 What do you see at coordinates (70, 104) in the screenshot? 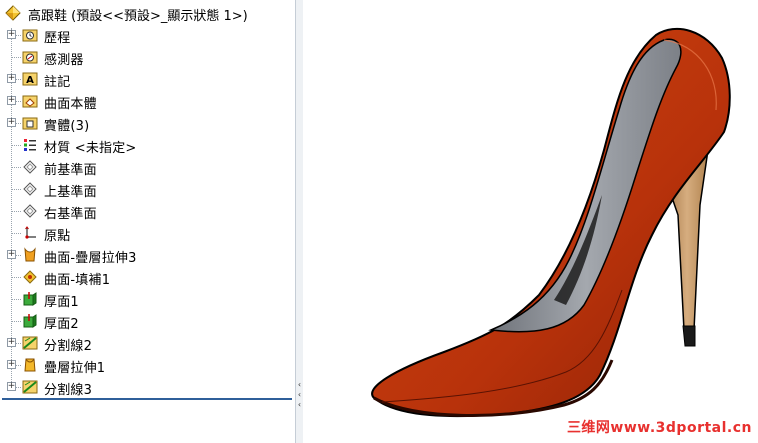
I see `tree-item-label: 曲面本體` at bounding box center [70, 104].